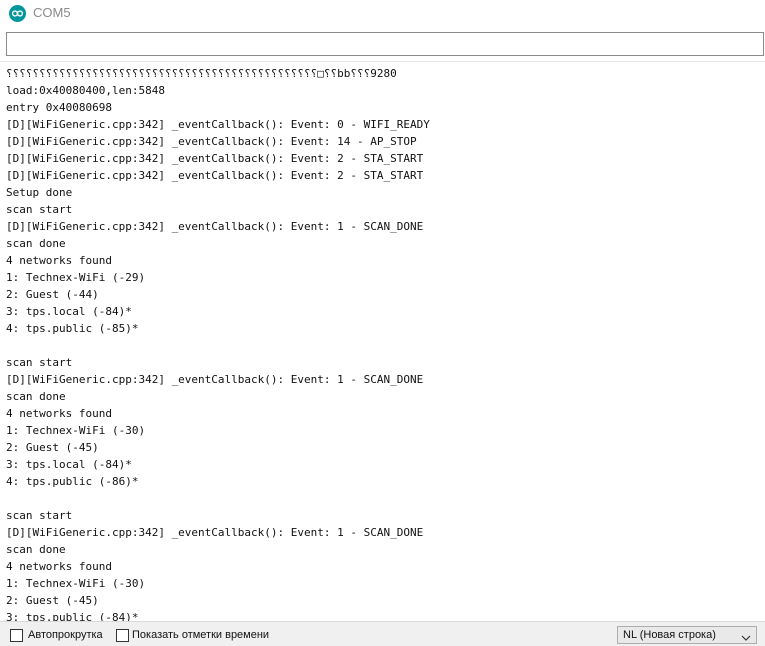 This screenshot has width=765, height=646. I want to click on arduino-infinity-icon, so click(17, 13).